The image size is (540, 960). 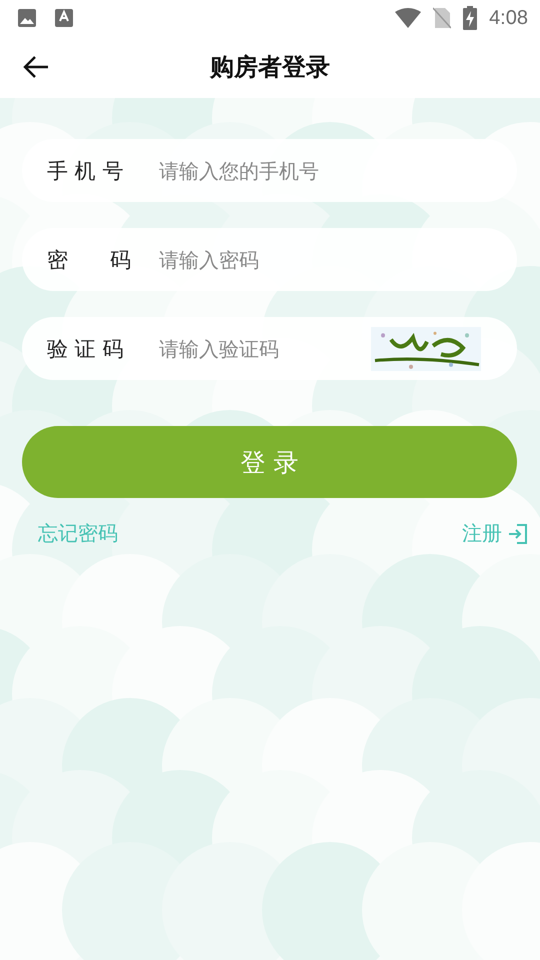 I want to click on battery-charging-icon, so click(x=470, y=18).